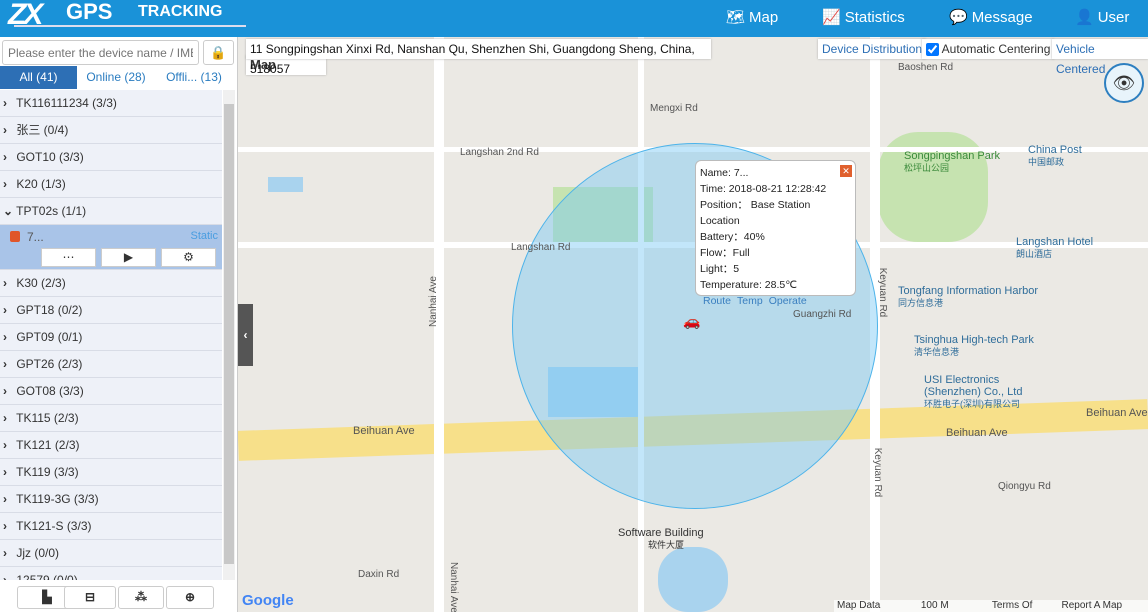 The image size is (1148, 612). I want to click on terms-link: Terms Of Use, so click(1022, 606).